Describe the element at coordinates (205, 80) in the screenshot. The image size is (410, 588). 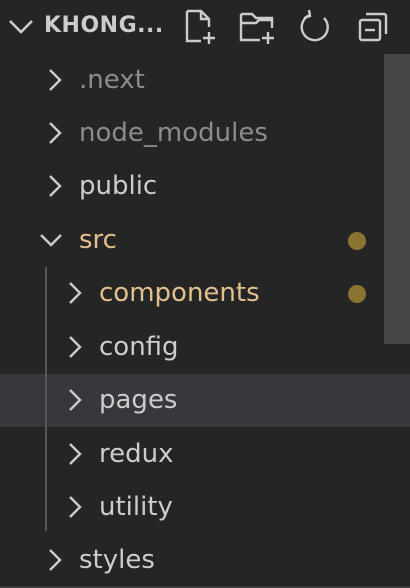
I see `tree-item-next: .next` at that location.